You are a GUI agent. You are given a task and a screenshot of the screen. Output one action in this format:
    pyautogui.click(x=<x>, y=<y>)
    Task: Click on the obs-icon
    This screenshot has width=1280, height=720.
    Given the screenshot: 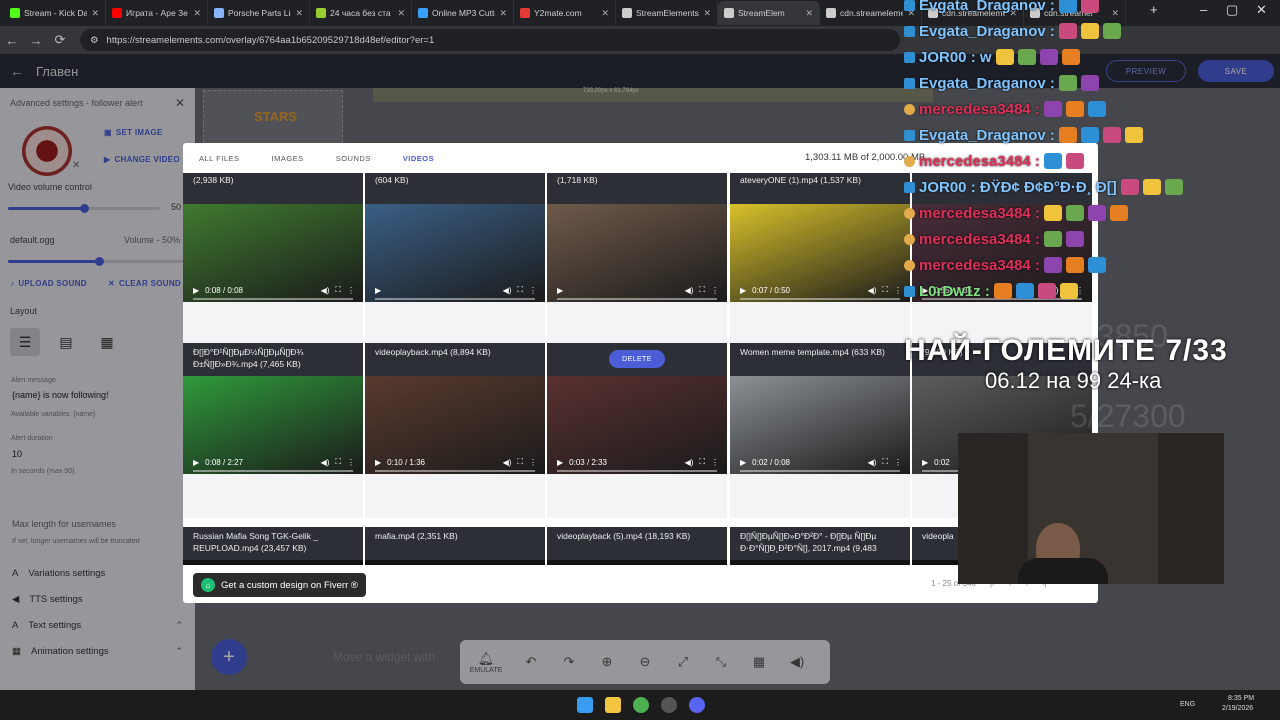 What is the action you would take?
    pyautogui.click(x=669, y=705)
    